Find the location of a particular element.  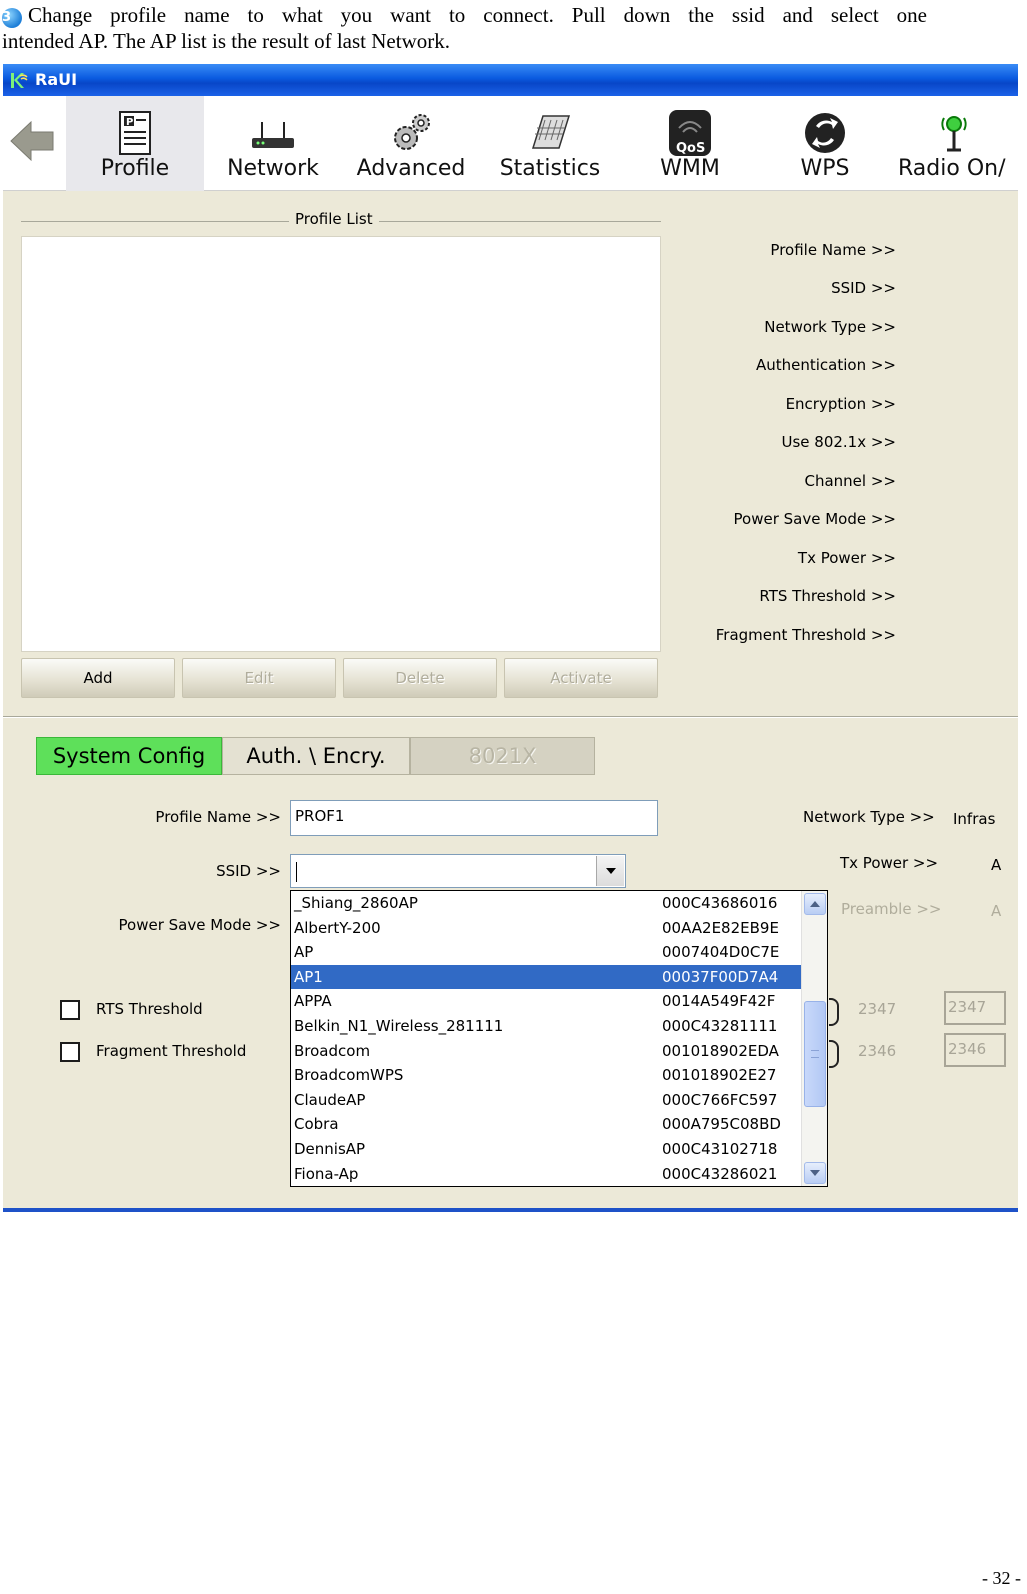

toolbar-statistics: Statistics is located at coordinates (550, 143).